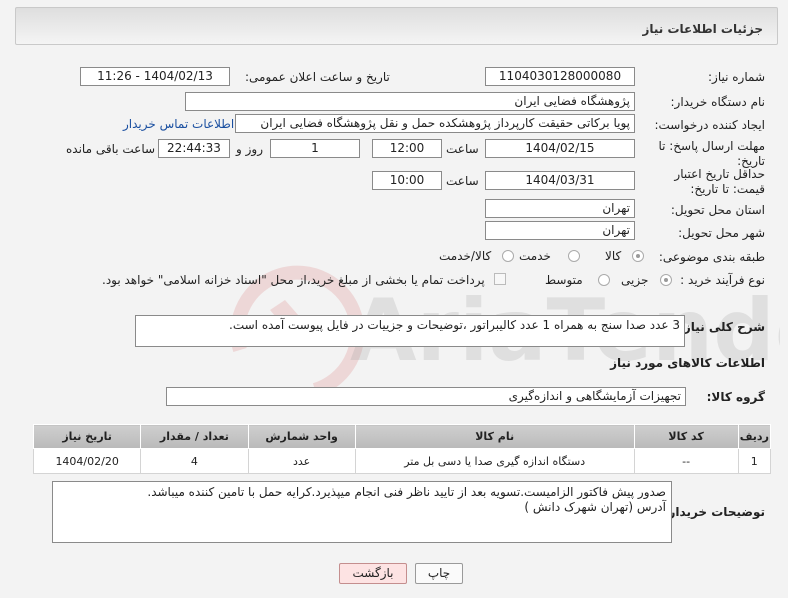  I want to click on category-radio-both, so click(508, 256).